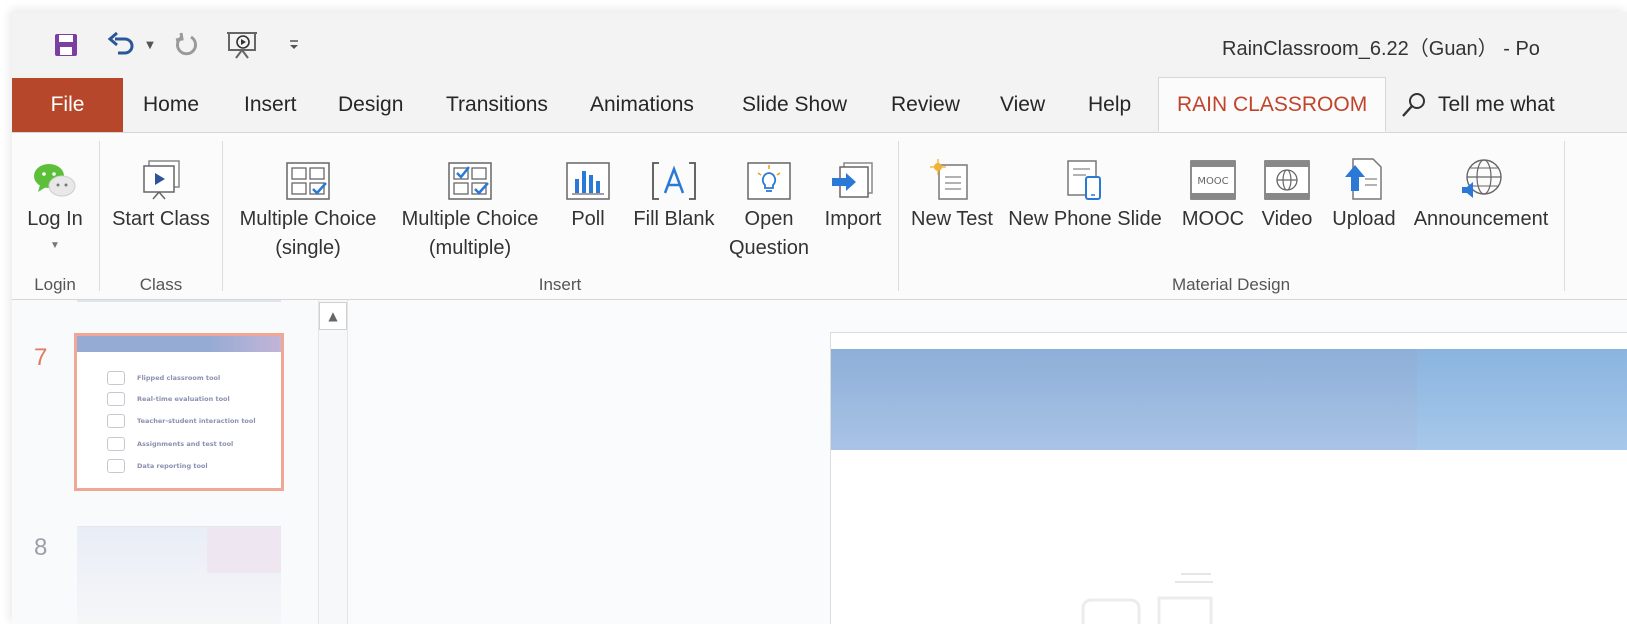  Describe the element at coordinates (1213, 203) in the screenshot. I see `mooc-button: MOOC MOOC` at that location.